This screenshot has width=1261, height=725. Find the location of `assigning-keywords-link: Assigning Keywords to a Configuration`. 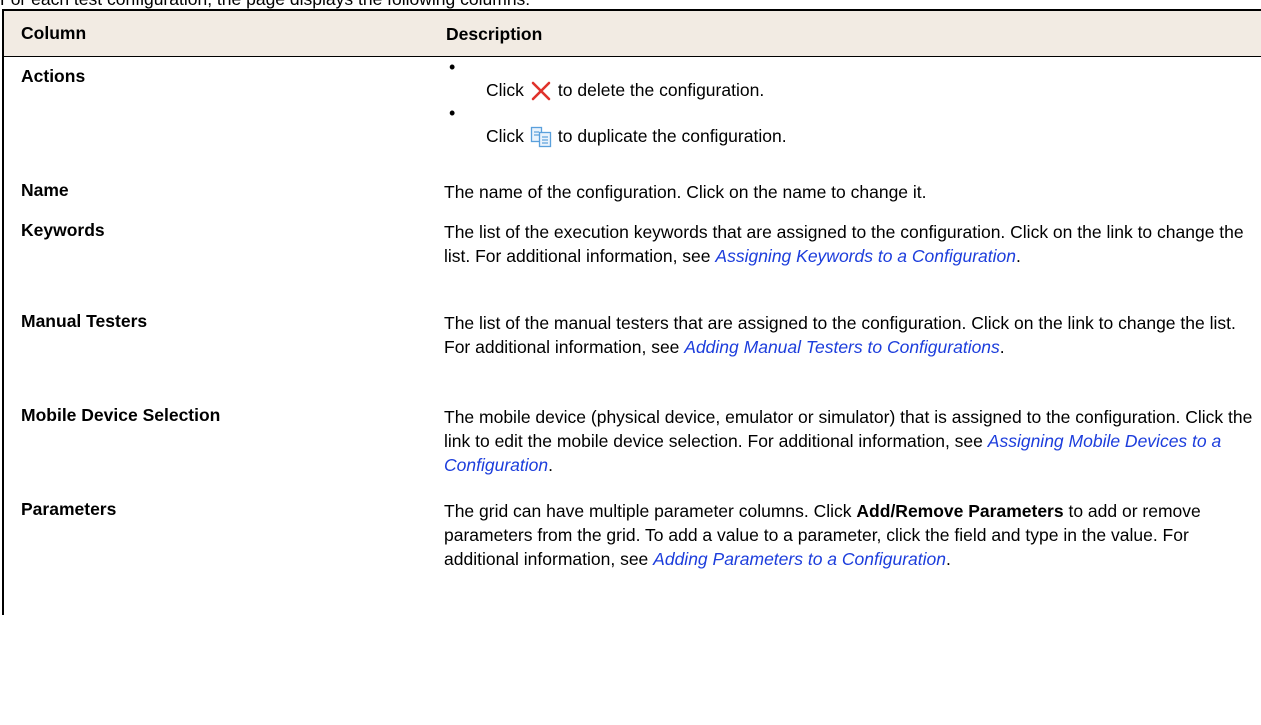

assigning-keywords-link: Assigning Keywords to a Configuration is located at coordinates (865, 256).